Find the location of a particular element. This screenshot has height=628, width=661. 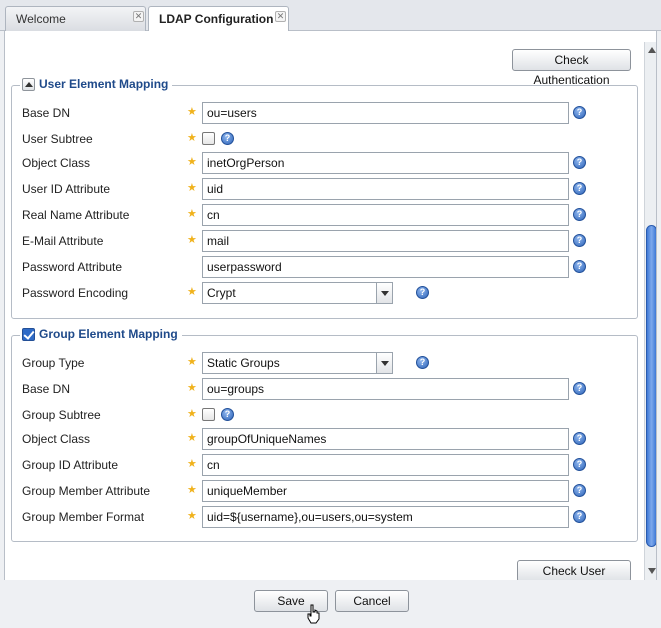

group-id-attribute-row: Group ID Attribute ★ cn ? is located at coordinates (325, 467).